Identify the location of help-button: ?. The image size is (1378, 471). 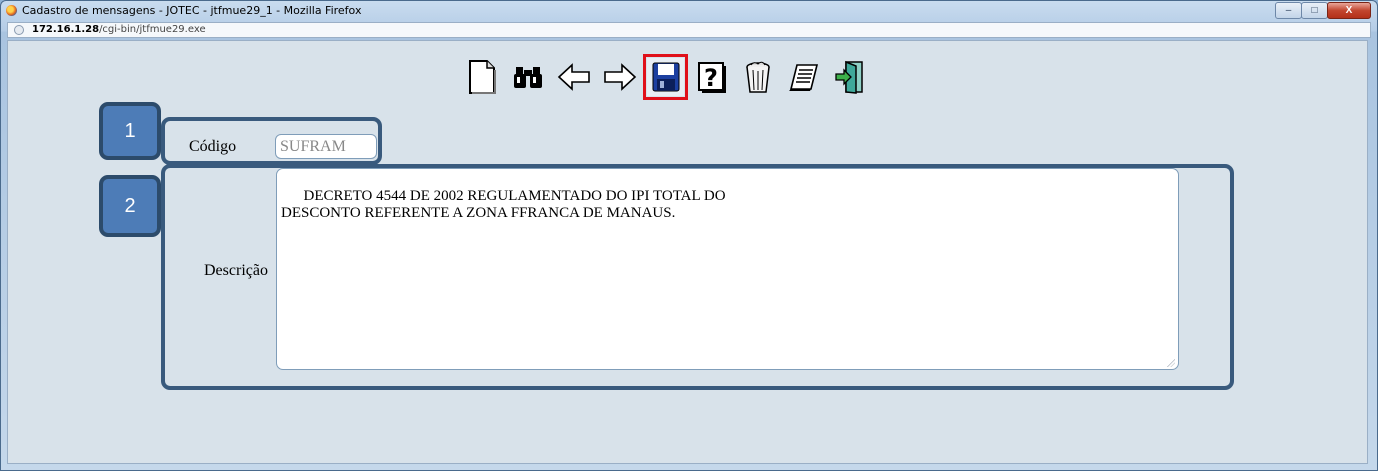
(711, 77).